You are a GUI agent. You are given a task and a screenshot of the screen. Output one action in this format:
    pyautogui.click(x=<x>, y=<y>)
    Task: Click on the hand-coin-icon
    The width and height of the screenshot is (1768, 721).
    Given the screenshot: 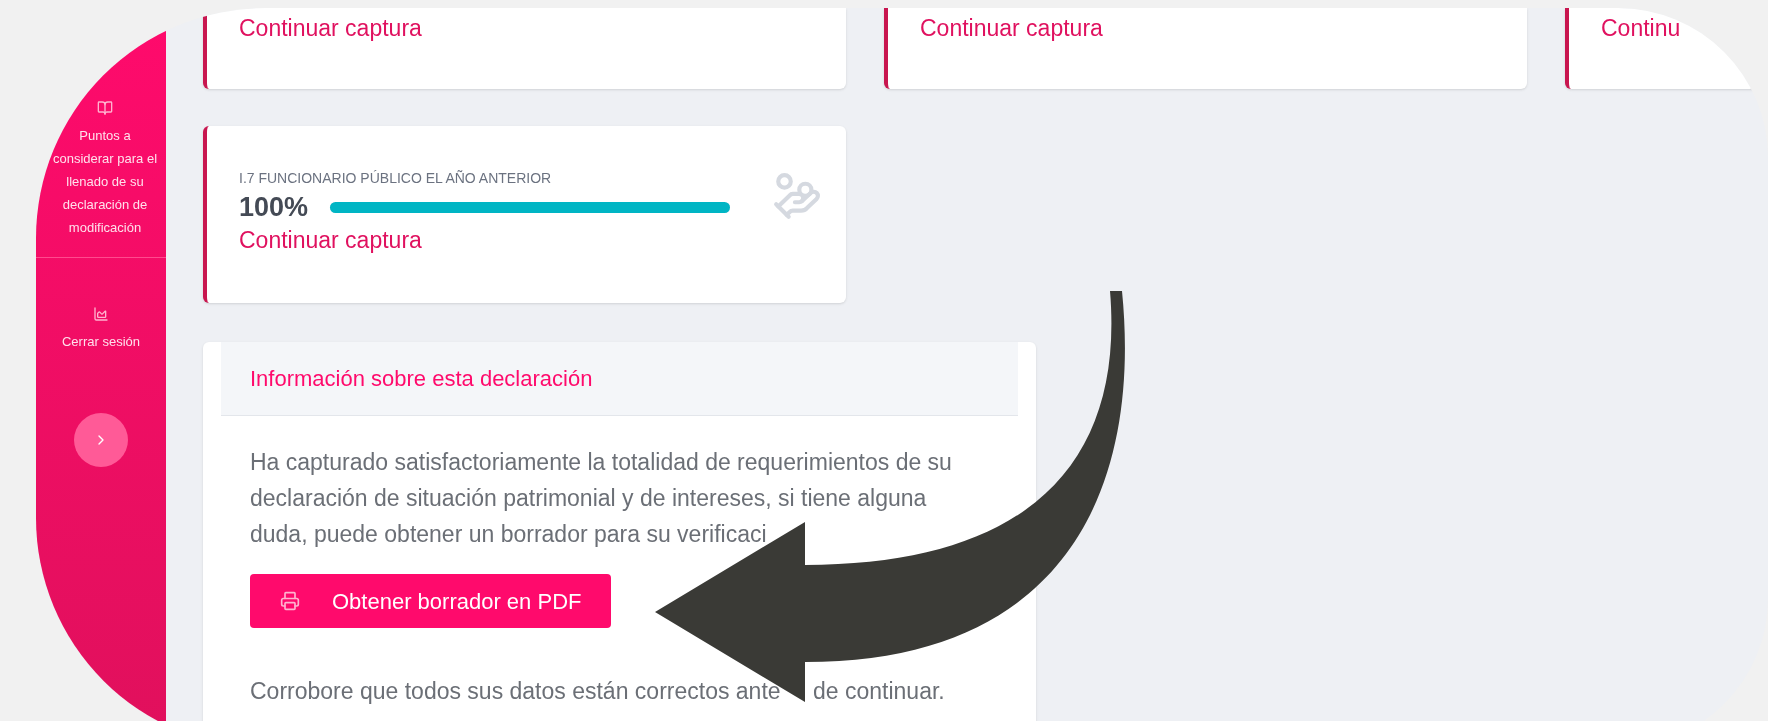 What is the action you would take?
    pyautogui.click(x=797, y=196)
    